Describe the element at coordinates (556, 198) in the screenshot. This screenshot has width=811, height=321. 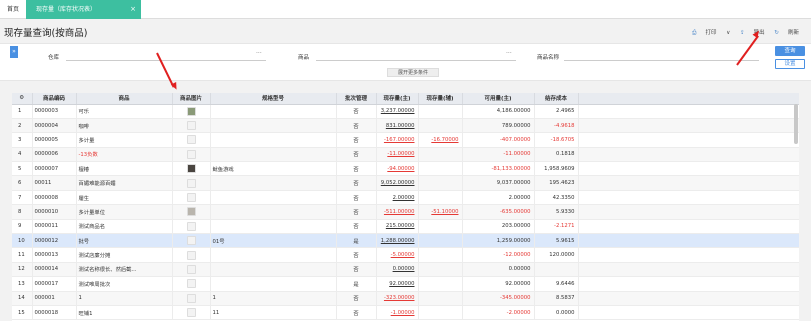
I see `closing-cost: 42.3350` at that location.